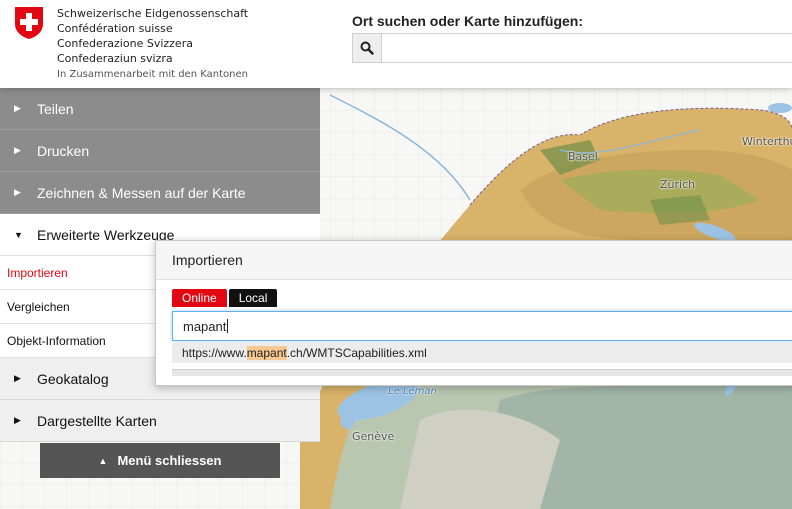  What do you see at coordinates (678, 184) in the screenshot?
I see `map-label-zurich: Zürich` at bounding box center [678, 184].